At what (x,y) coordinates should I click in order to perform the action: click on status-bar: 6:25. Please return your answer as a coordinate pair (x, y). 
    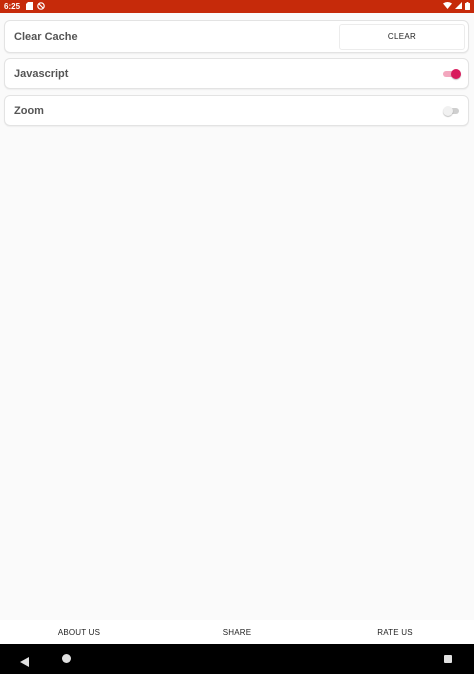
    Looking at the image, I should click on (237, 6).